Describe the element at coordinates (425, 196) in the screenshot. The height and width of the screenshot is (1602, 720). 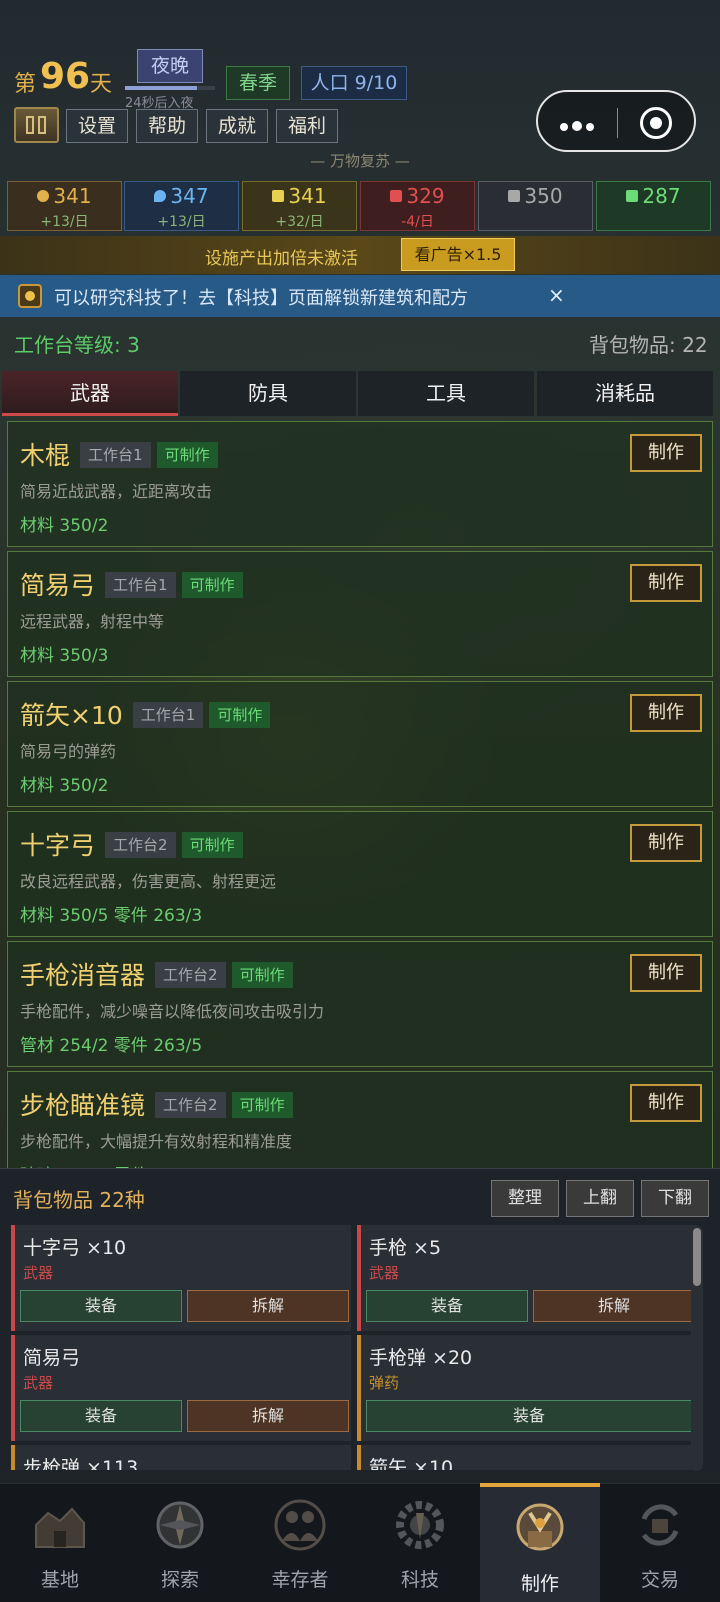
I see `resource-value: 329` at that location.